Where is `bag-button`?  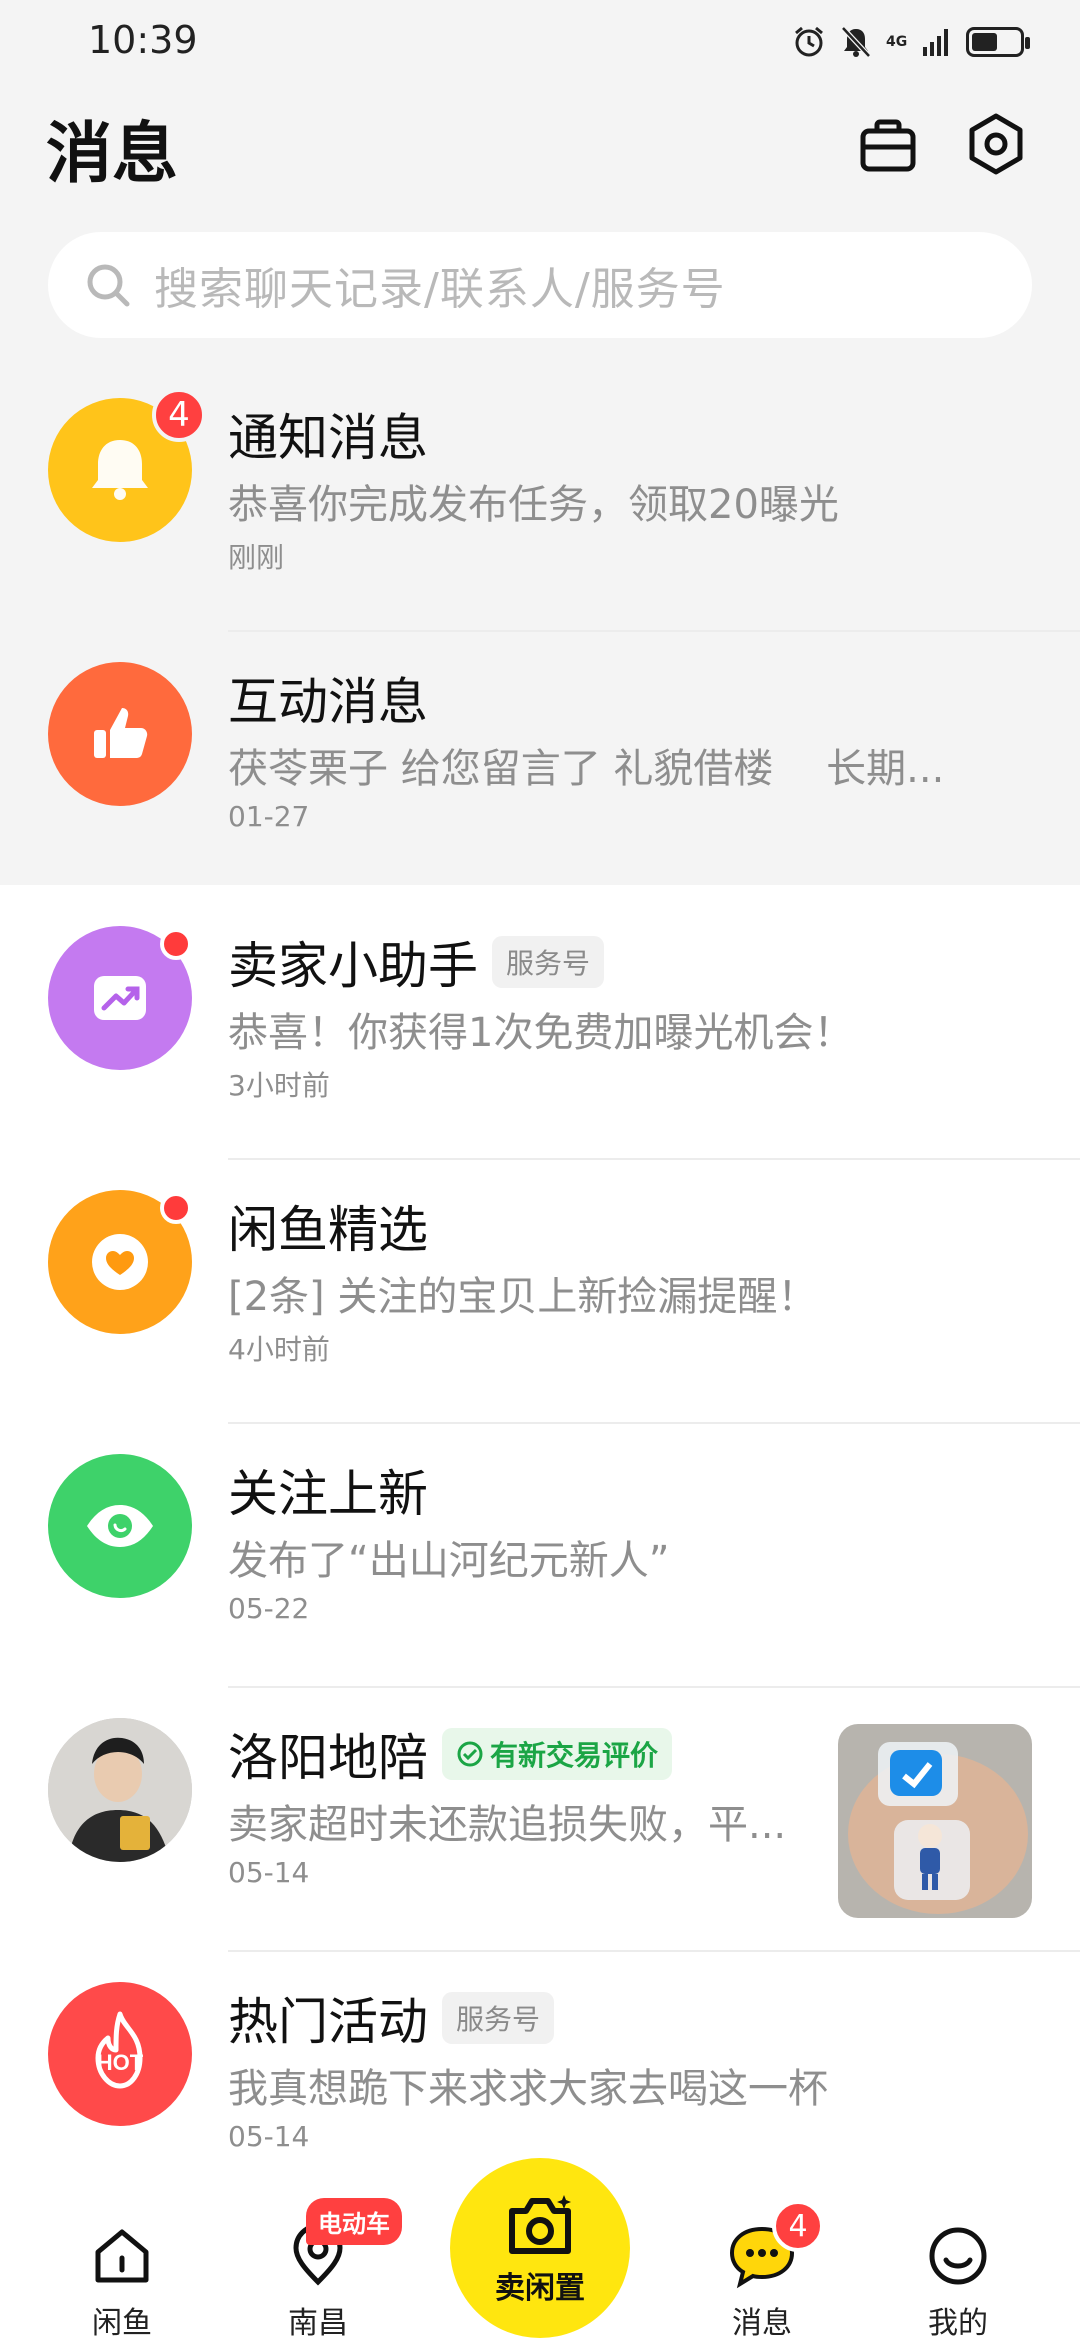 bag-button is located at coordinates (888, 144).